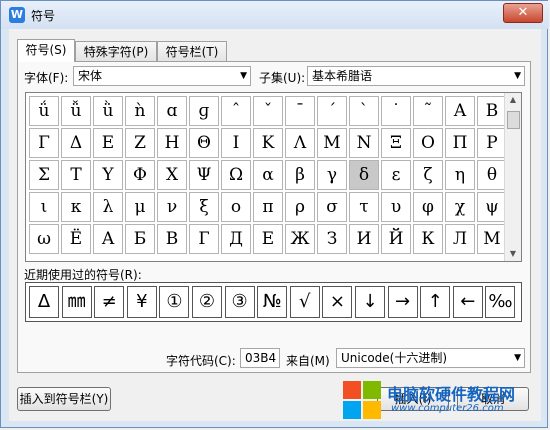  I want to click on symbol-cell: ˆ, so click(236, 111).